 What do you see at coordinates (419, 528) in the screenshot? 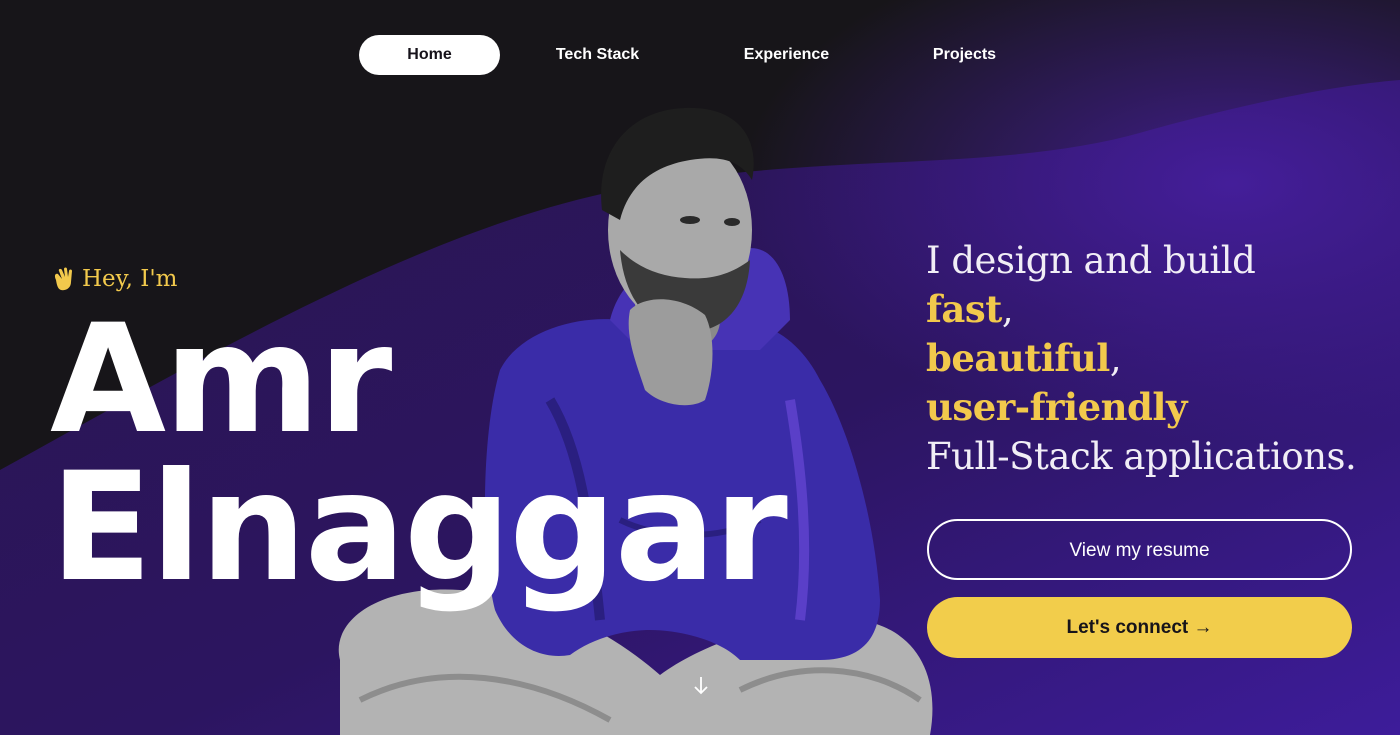
I see `last-name: Elnaggar` at bounding box center [419, 528].